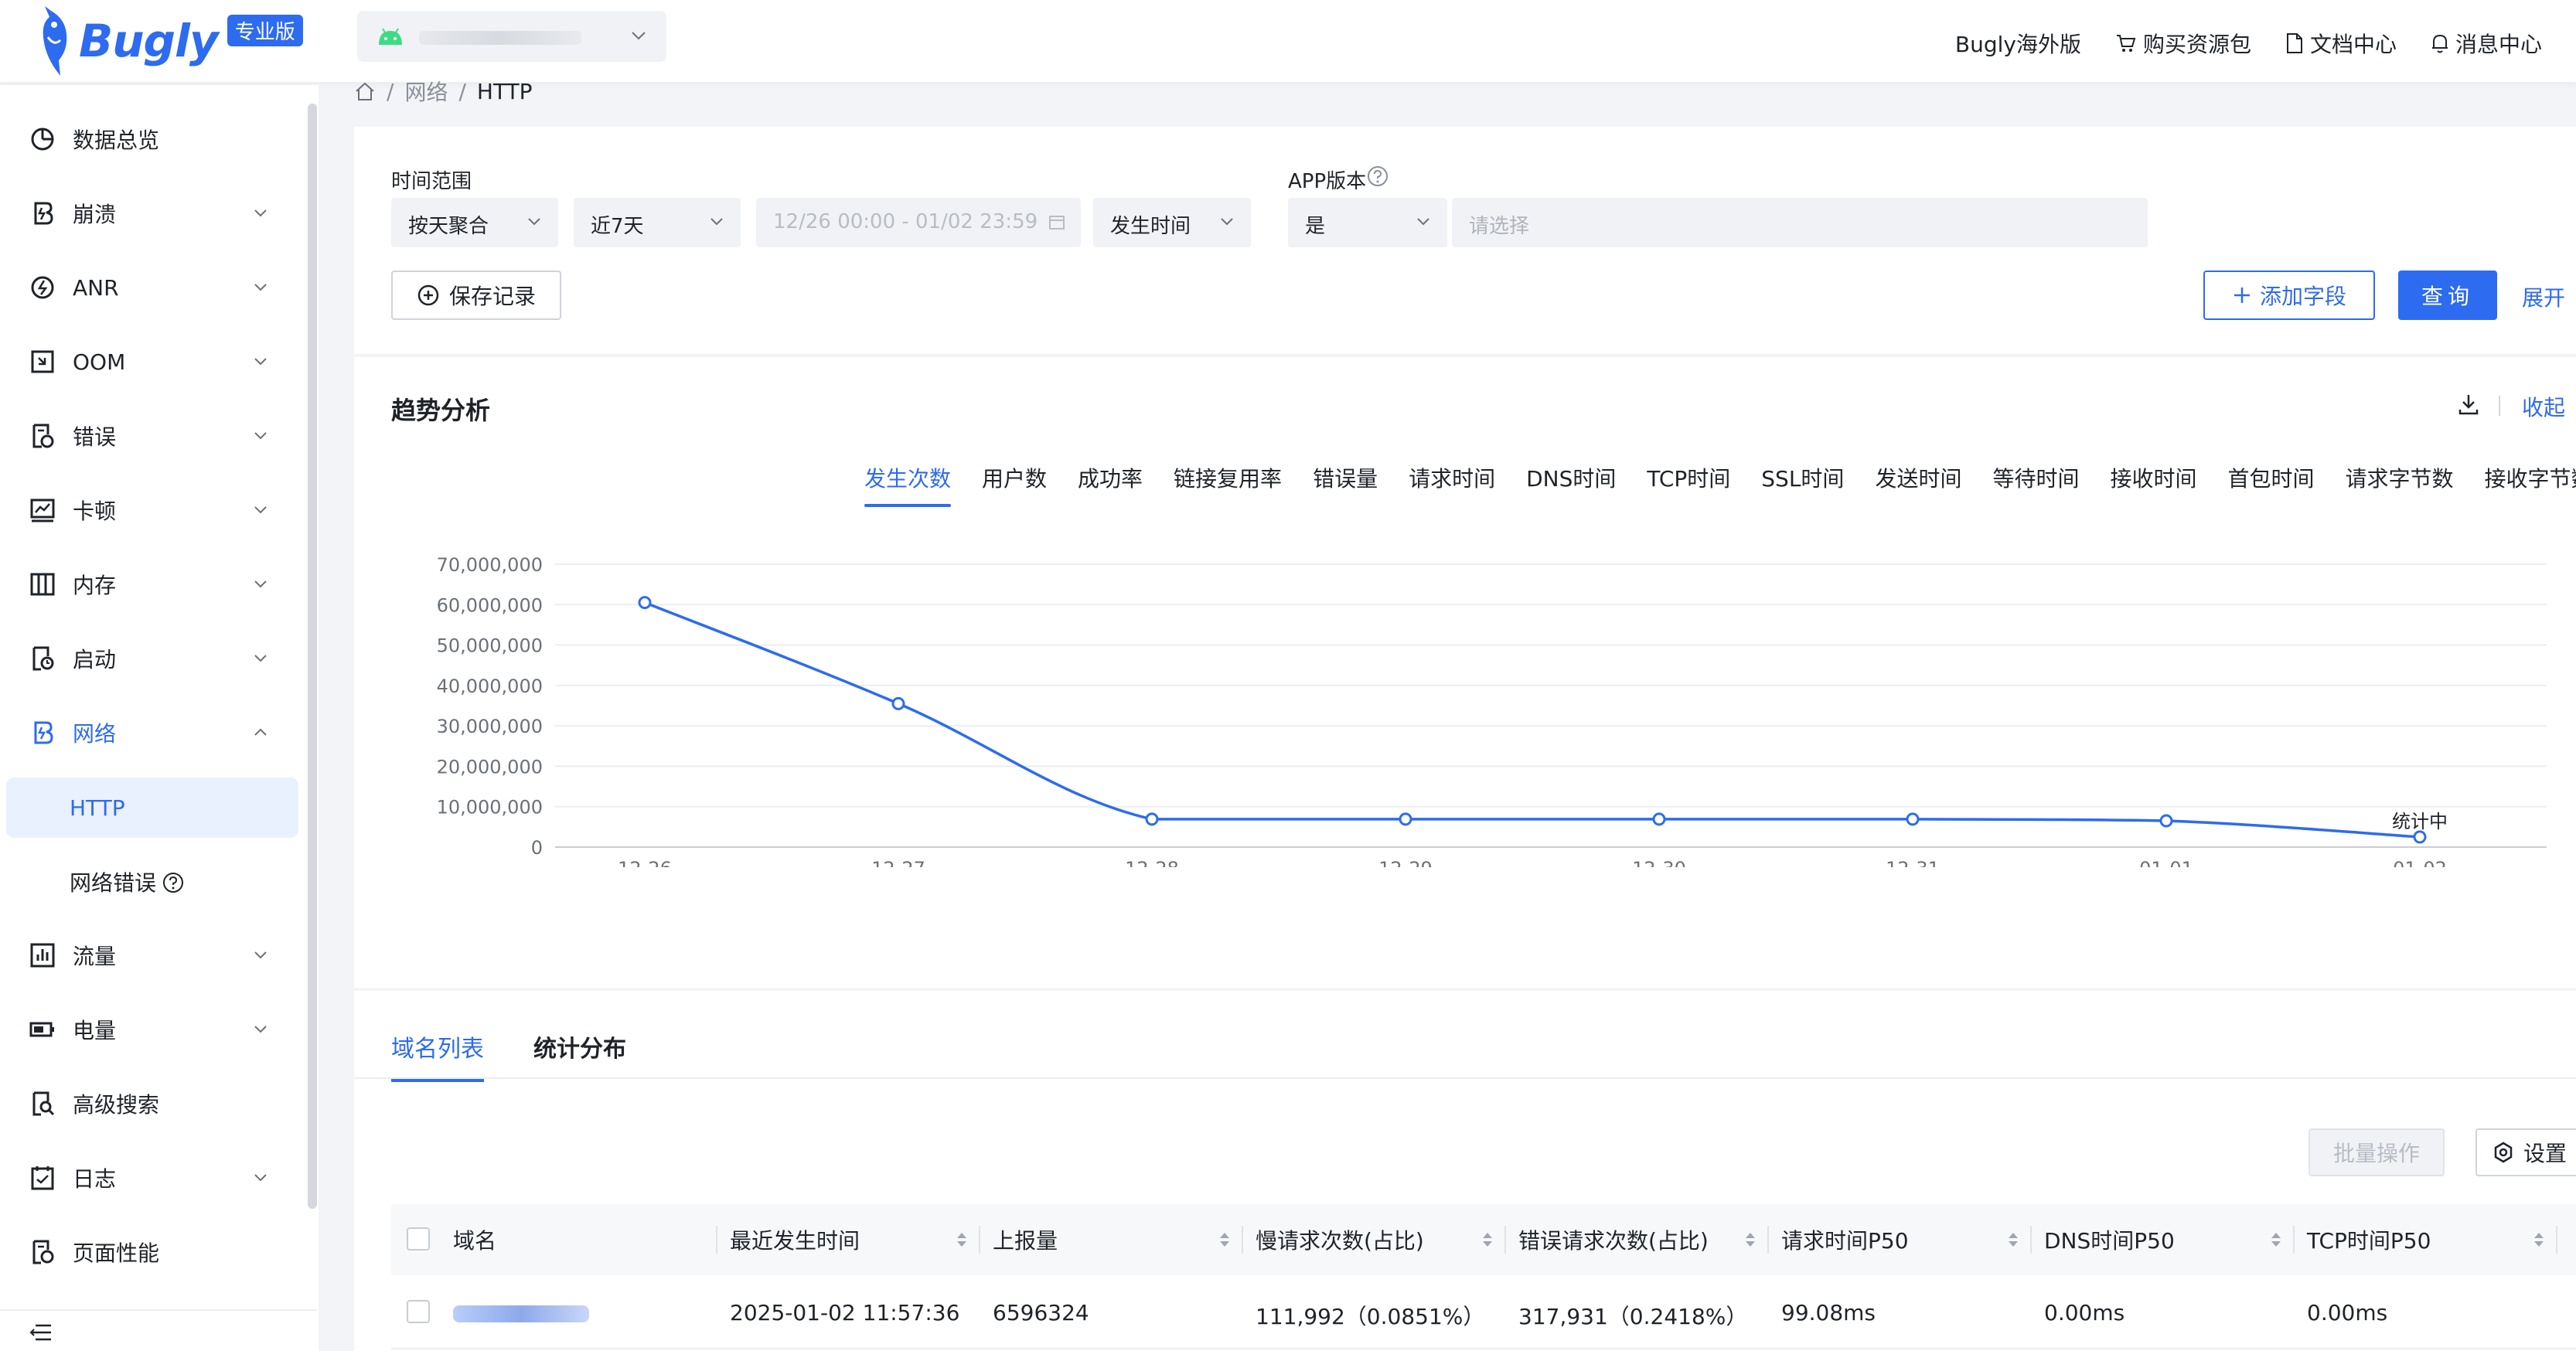 The height and width of the screenshot is (1351, 2576). I want to click on sidebar-item-overview: 数据总览, so click(151, 139).